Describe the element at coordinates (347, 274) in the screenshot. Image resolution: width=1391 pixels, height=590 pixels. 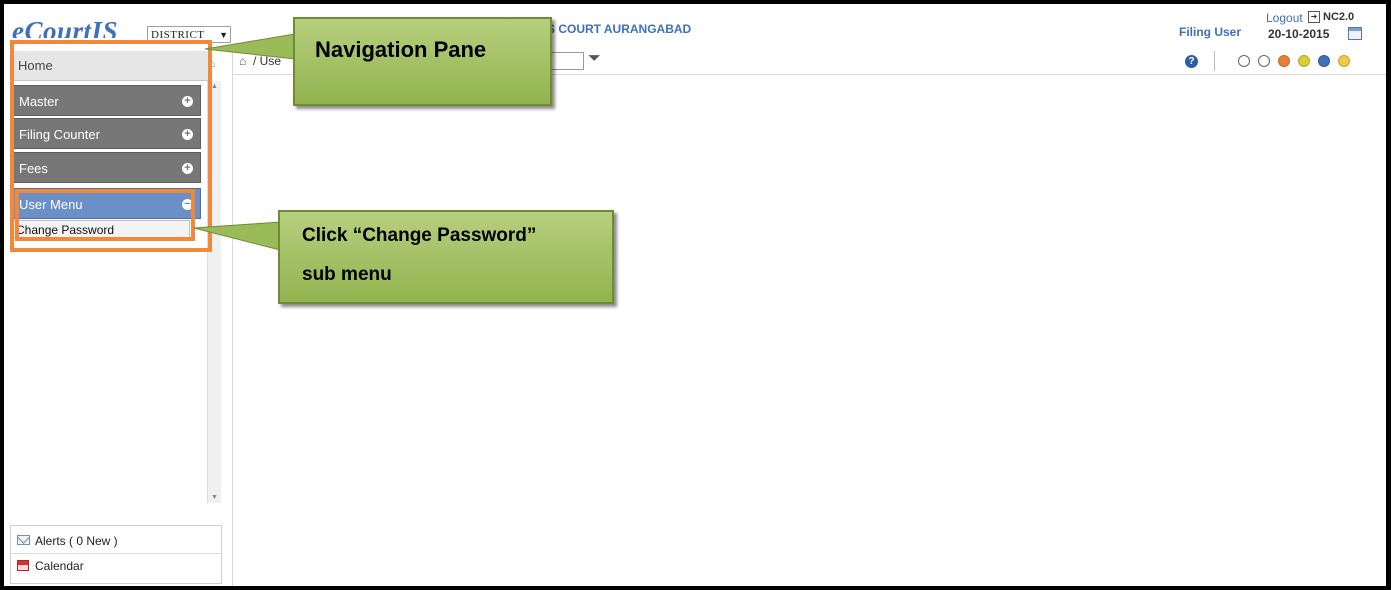
I see `callout-text: sub menu` at that location.